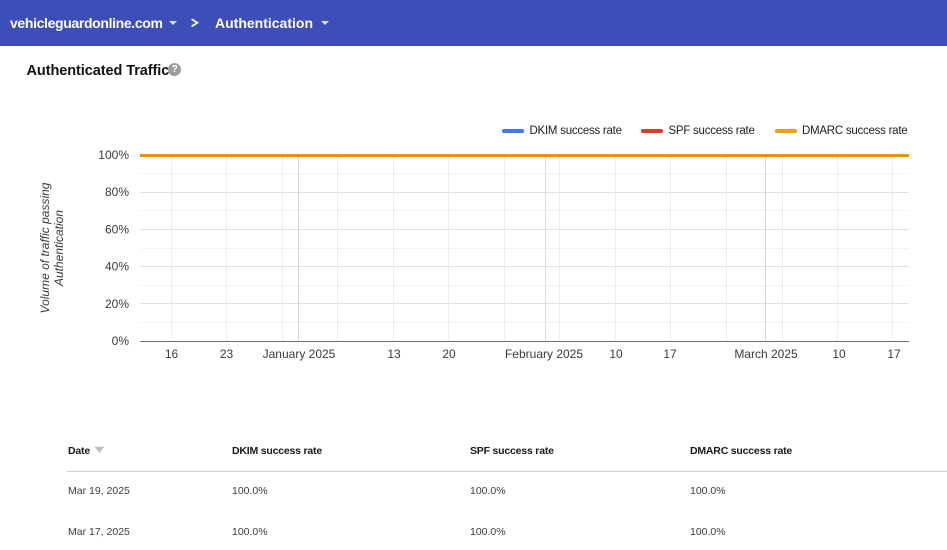 Image resolution: width=947 pixels, height=550 pixels. What do you see at coordinates (117, 229) in the screenshot?
I see `svg-text: 60%` at bounding box center [117, 229].